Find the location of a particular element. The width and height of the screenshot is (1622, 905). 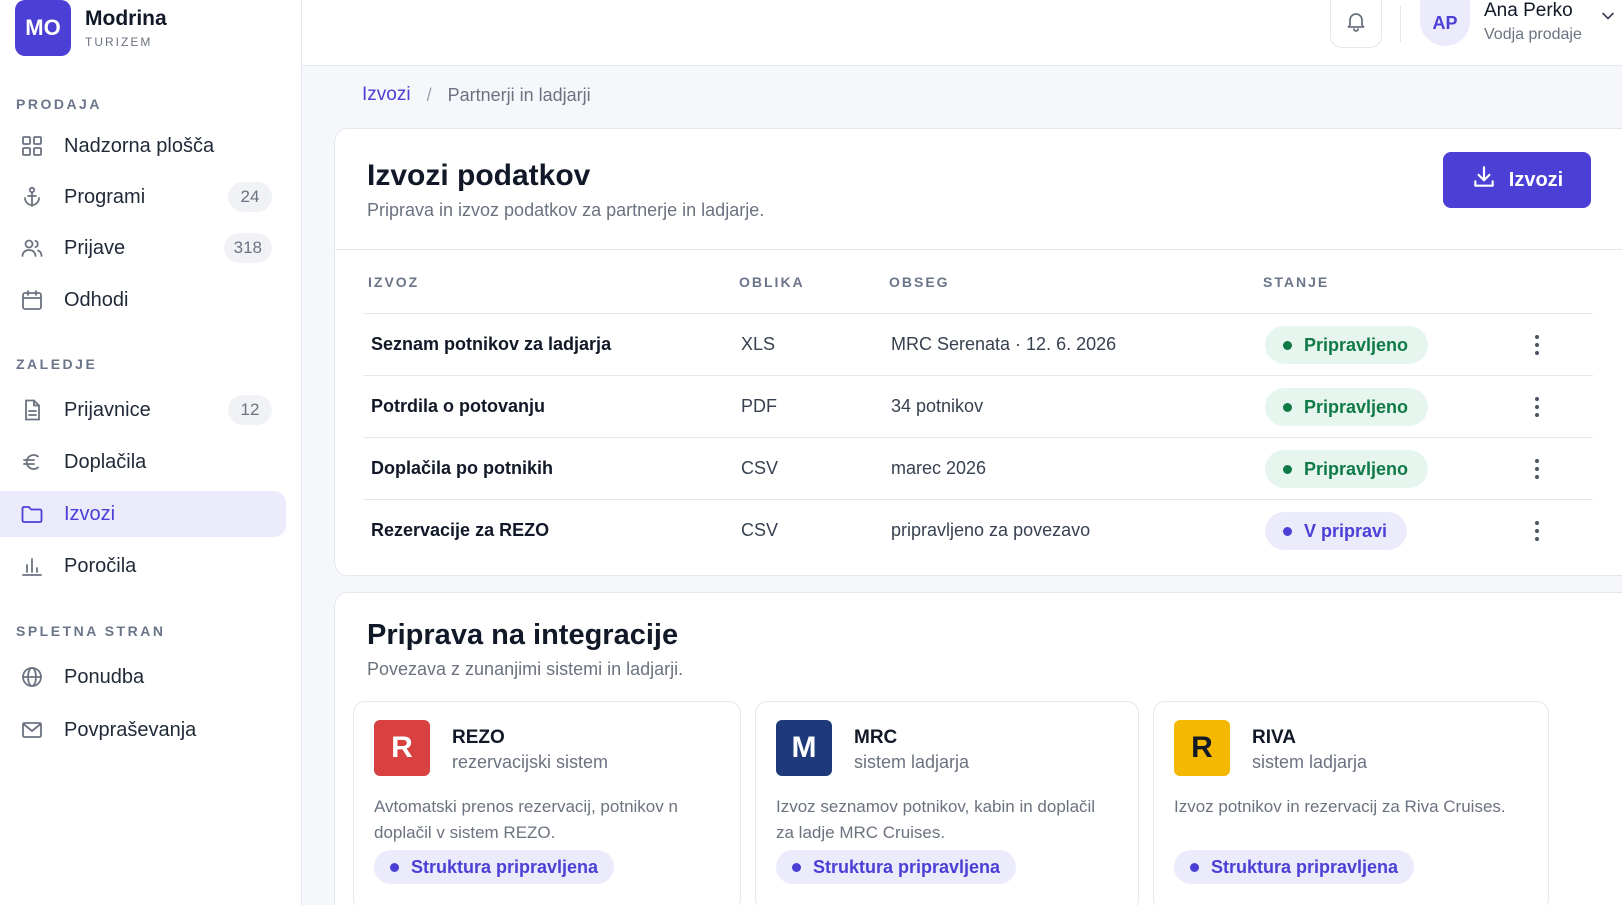

column-header-stanje: STANJE is located at coordinates (1296, 282).